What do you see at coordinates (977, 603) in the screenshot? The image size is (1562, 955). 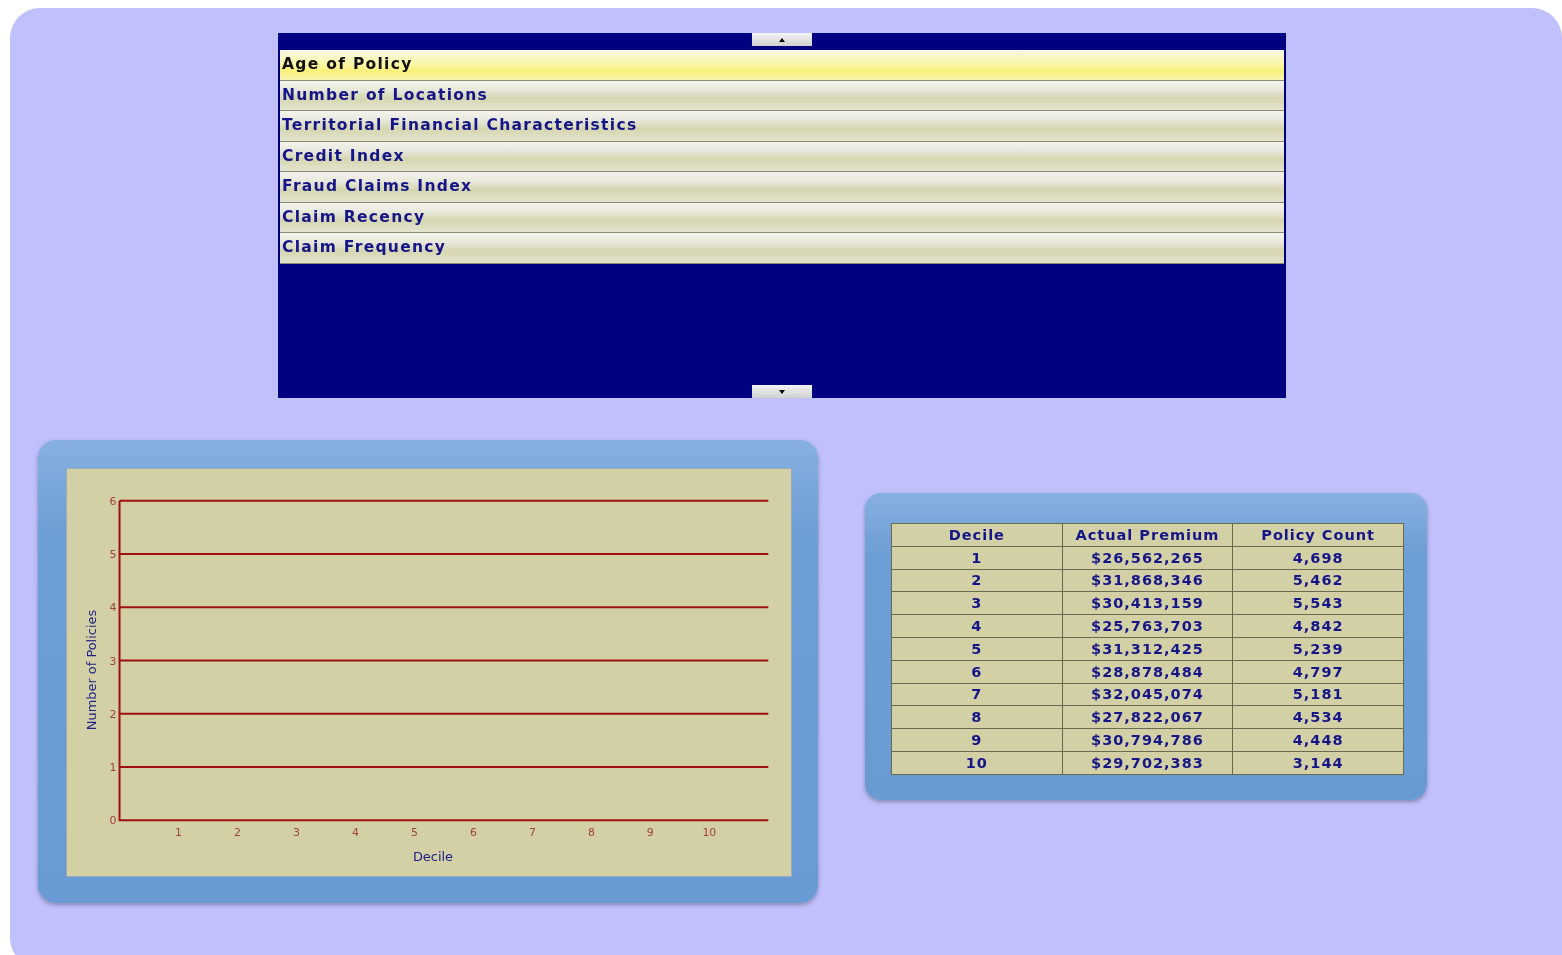 I see `table-cell: 3` at bounding box center [977, 603].